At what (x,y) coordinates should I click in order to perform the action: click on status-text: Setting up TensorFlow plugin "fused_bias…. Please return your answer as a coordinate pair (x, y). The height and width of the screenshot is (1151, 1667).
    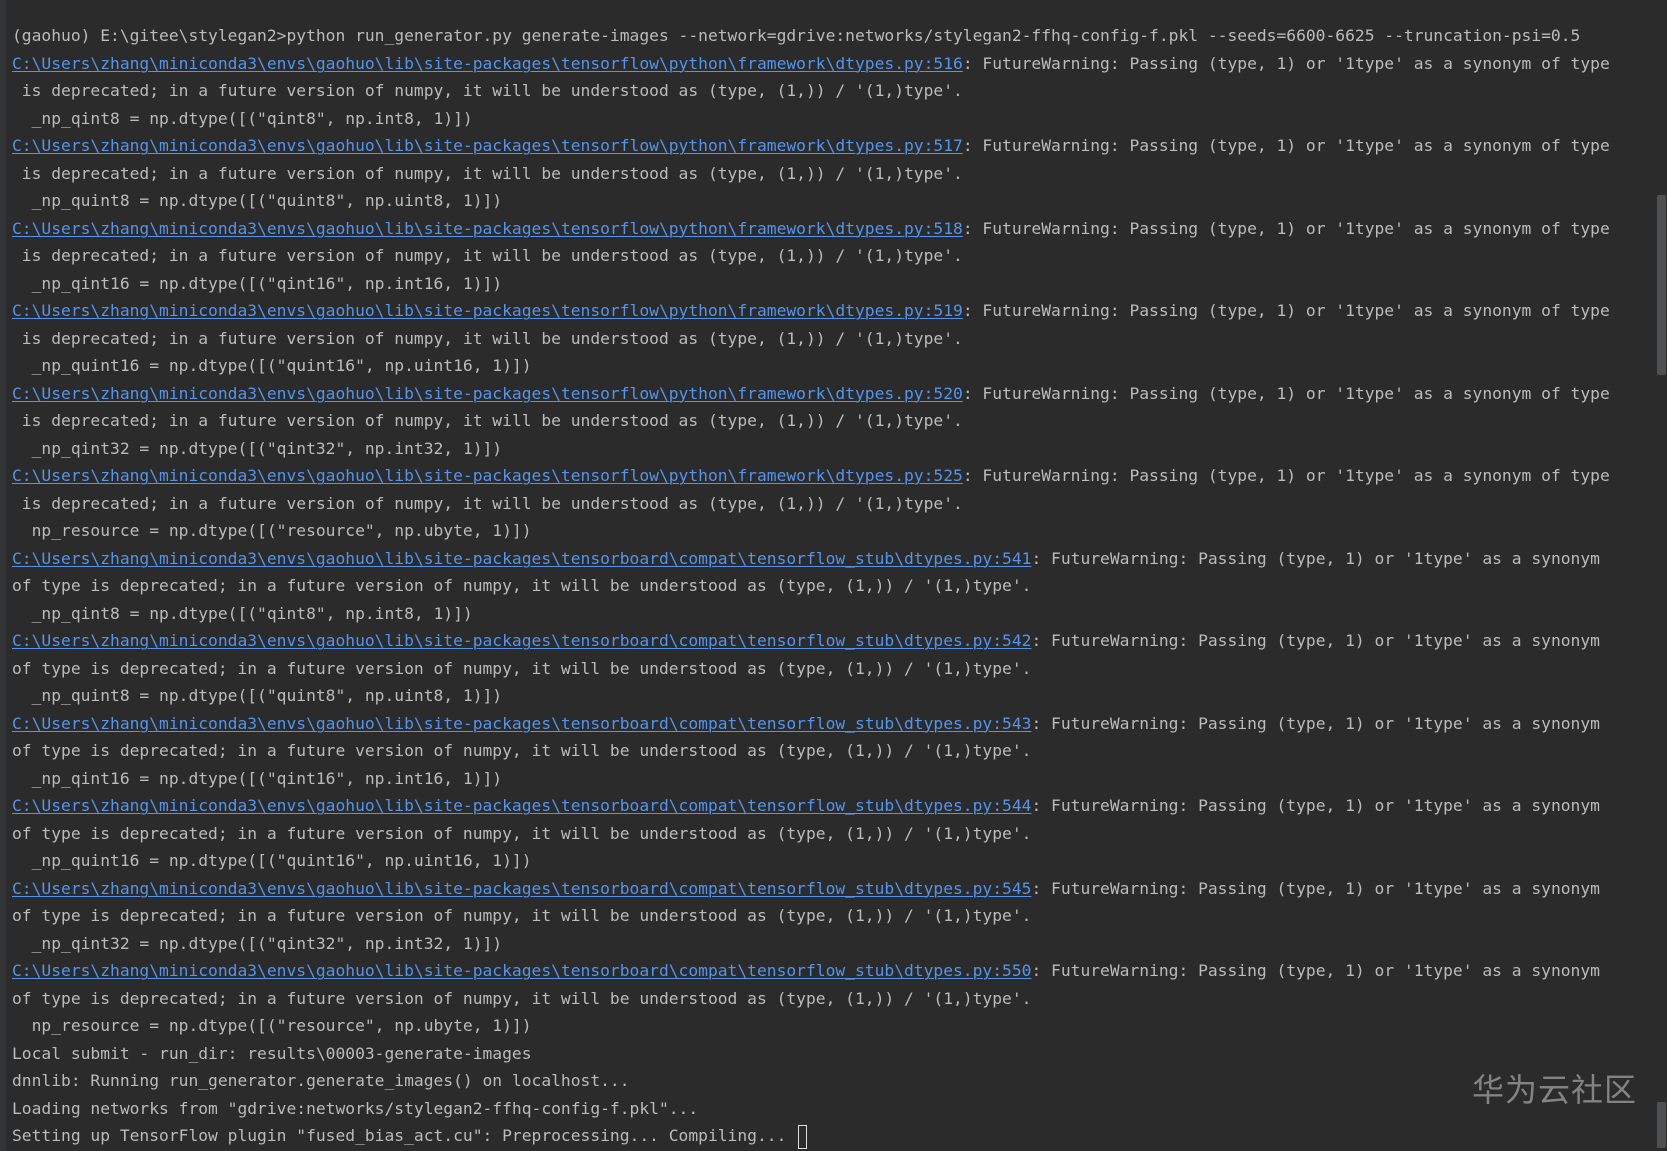
    Looking at the image, I should click on (404, 1135).